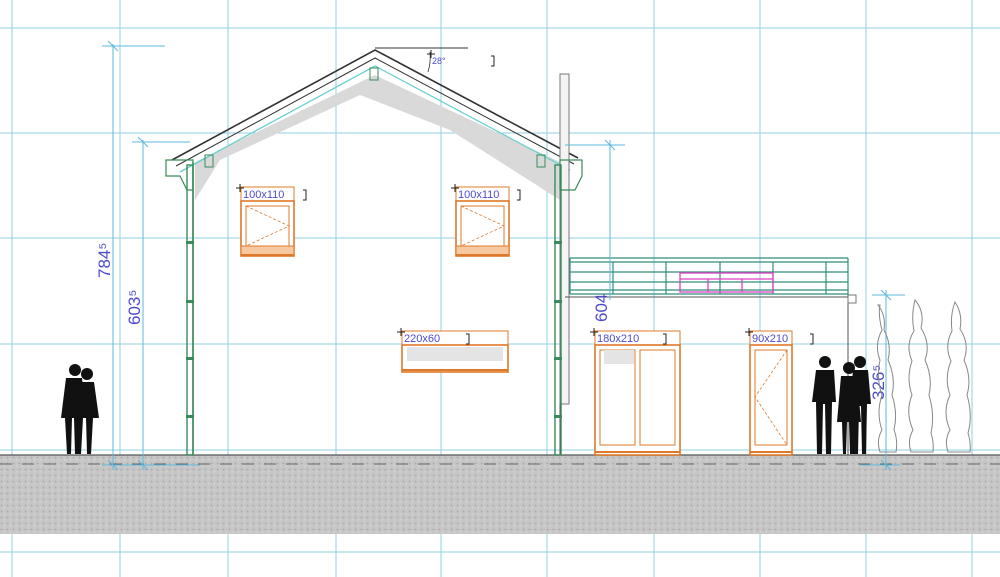  Describe the element at coordinates (190, 310) in the screenshot. I see `left-gutter-pipe` at that location.